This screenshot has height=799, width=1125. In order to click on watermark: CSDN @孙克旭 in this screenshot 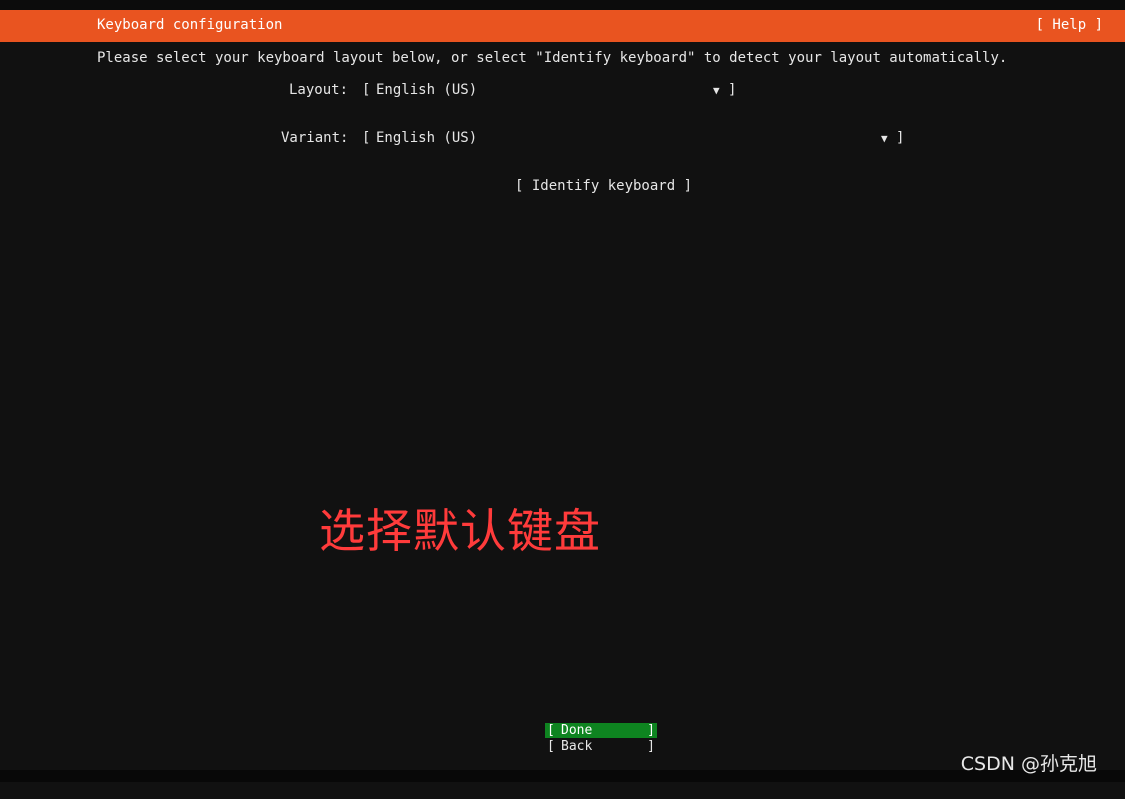, I will do `click(1028, 764)`.